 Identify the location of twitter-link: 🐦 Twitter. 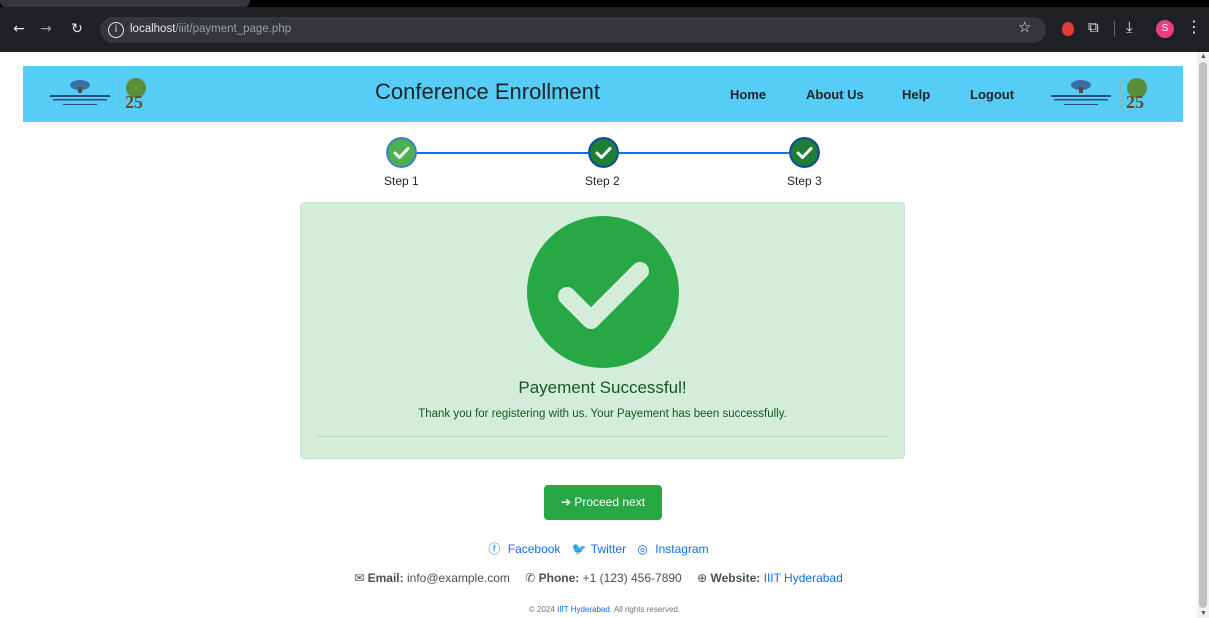
(599, 549).